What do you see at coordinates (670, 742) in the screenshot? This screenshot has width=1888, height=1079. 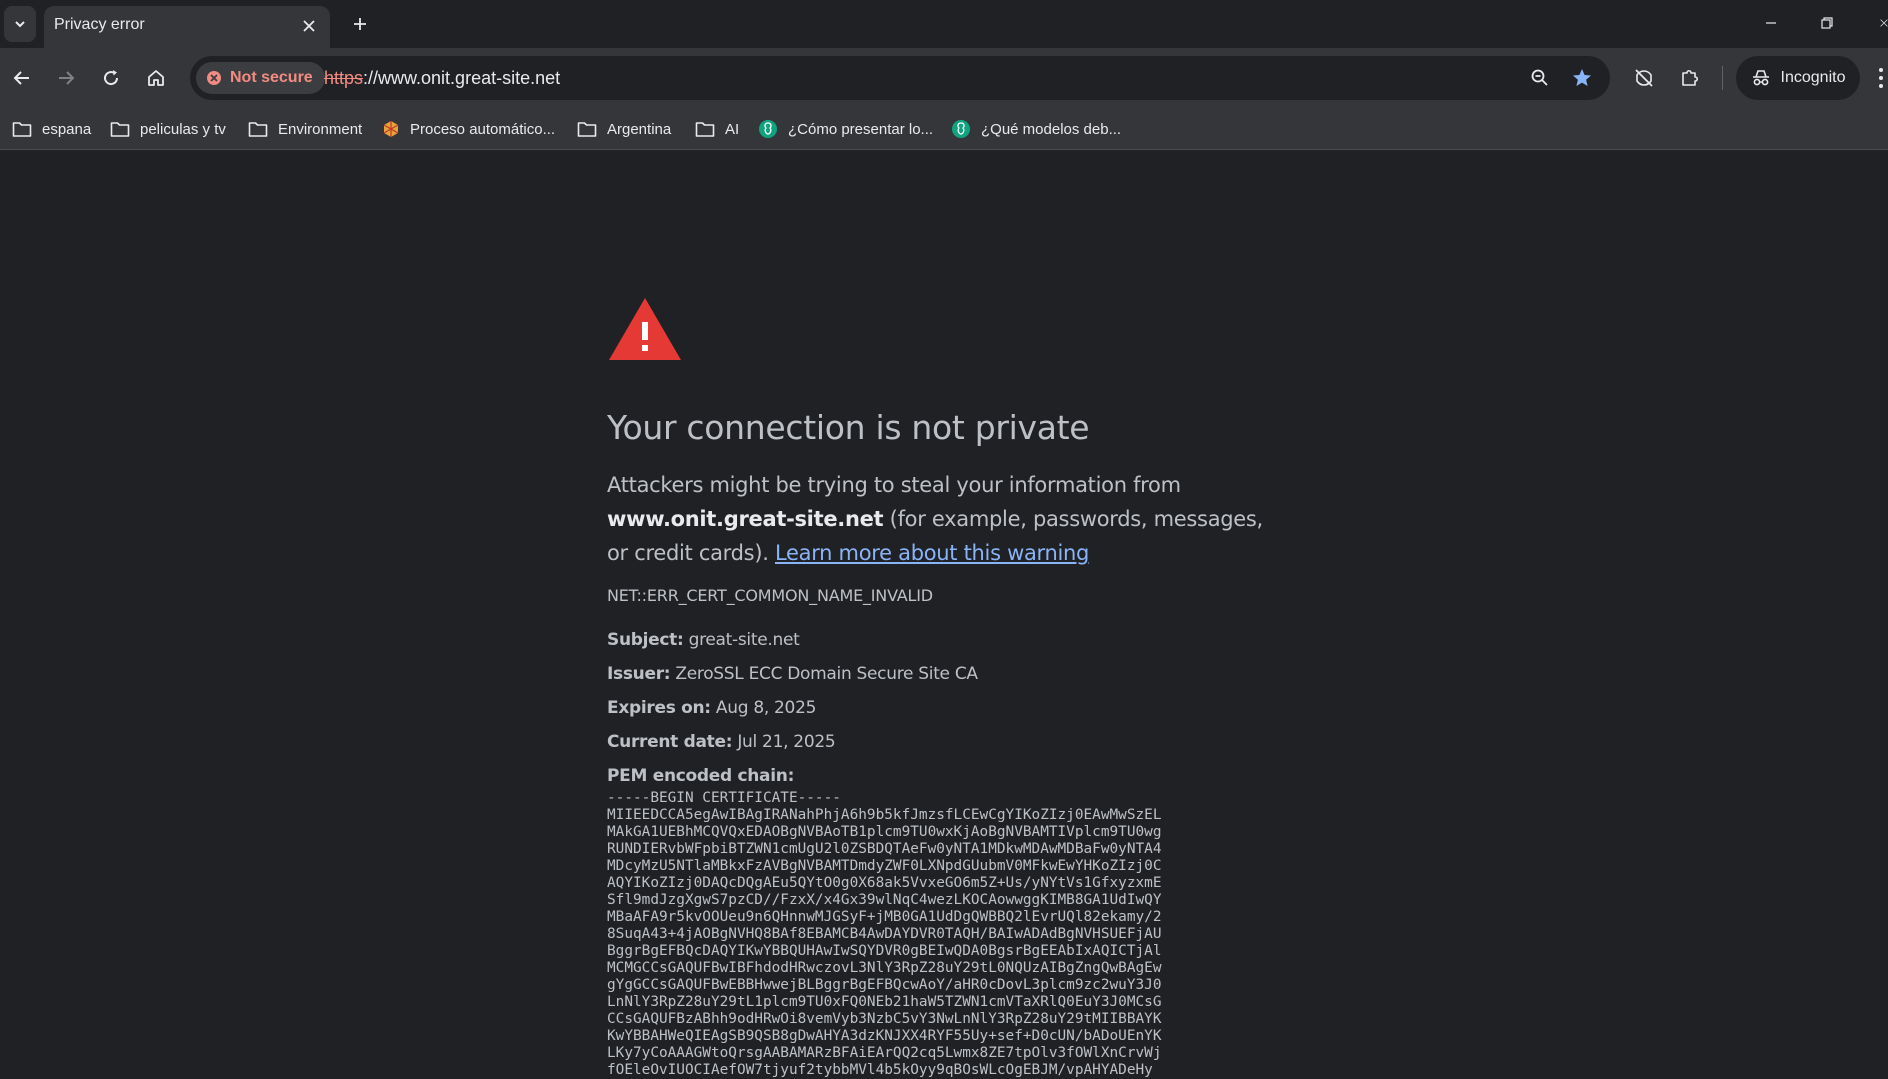 I see `detail-label: Current date:` at bounding box center [670, 742].